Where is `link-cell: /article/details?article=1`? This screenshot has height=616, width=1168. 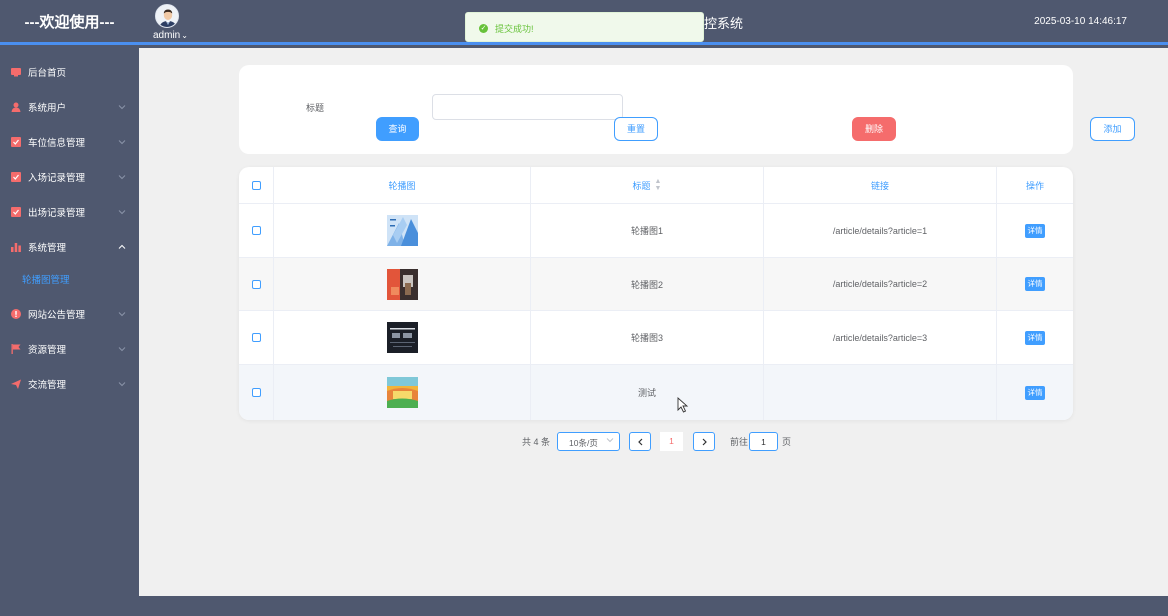 link-cell: /article/details?article=1 is located at coordinates (880, 230).